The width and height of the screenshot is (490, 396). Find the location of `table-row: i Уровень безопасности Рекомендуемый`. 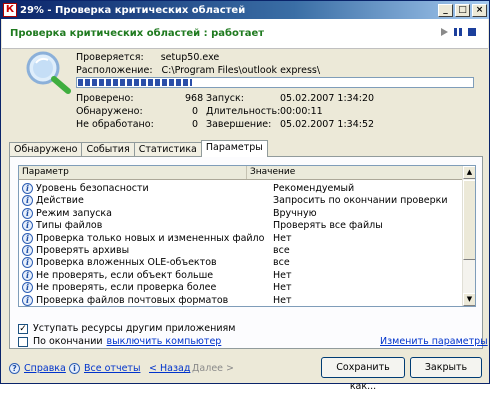

table-row: i Уровень безопасности Рекомендуемый is located at coordinates (241, 188).